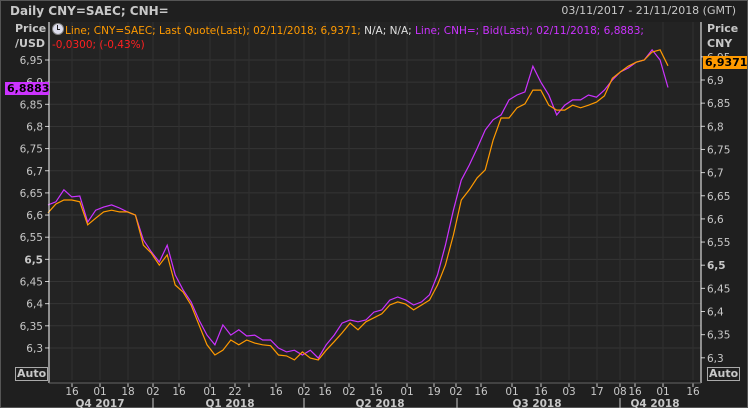 This screenshot has width=748, height=408. What do you see at coordinates (536, 403) in the screenshot?
I see `quarter-label: Q3 2018` at bounding box center [536, 403].